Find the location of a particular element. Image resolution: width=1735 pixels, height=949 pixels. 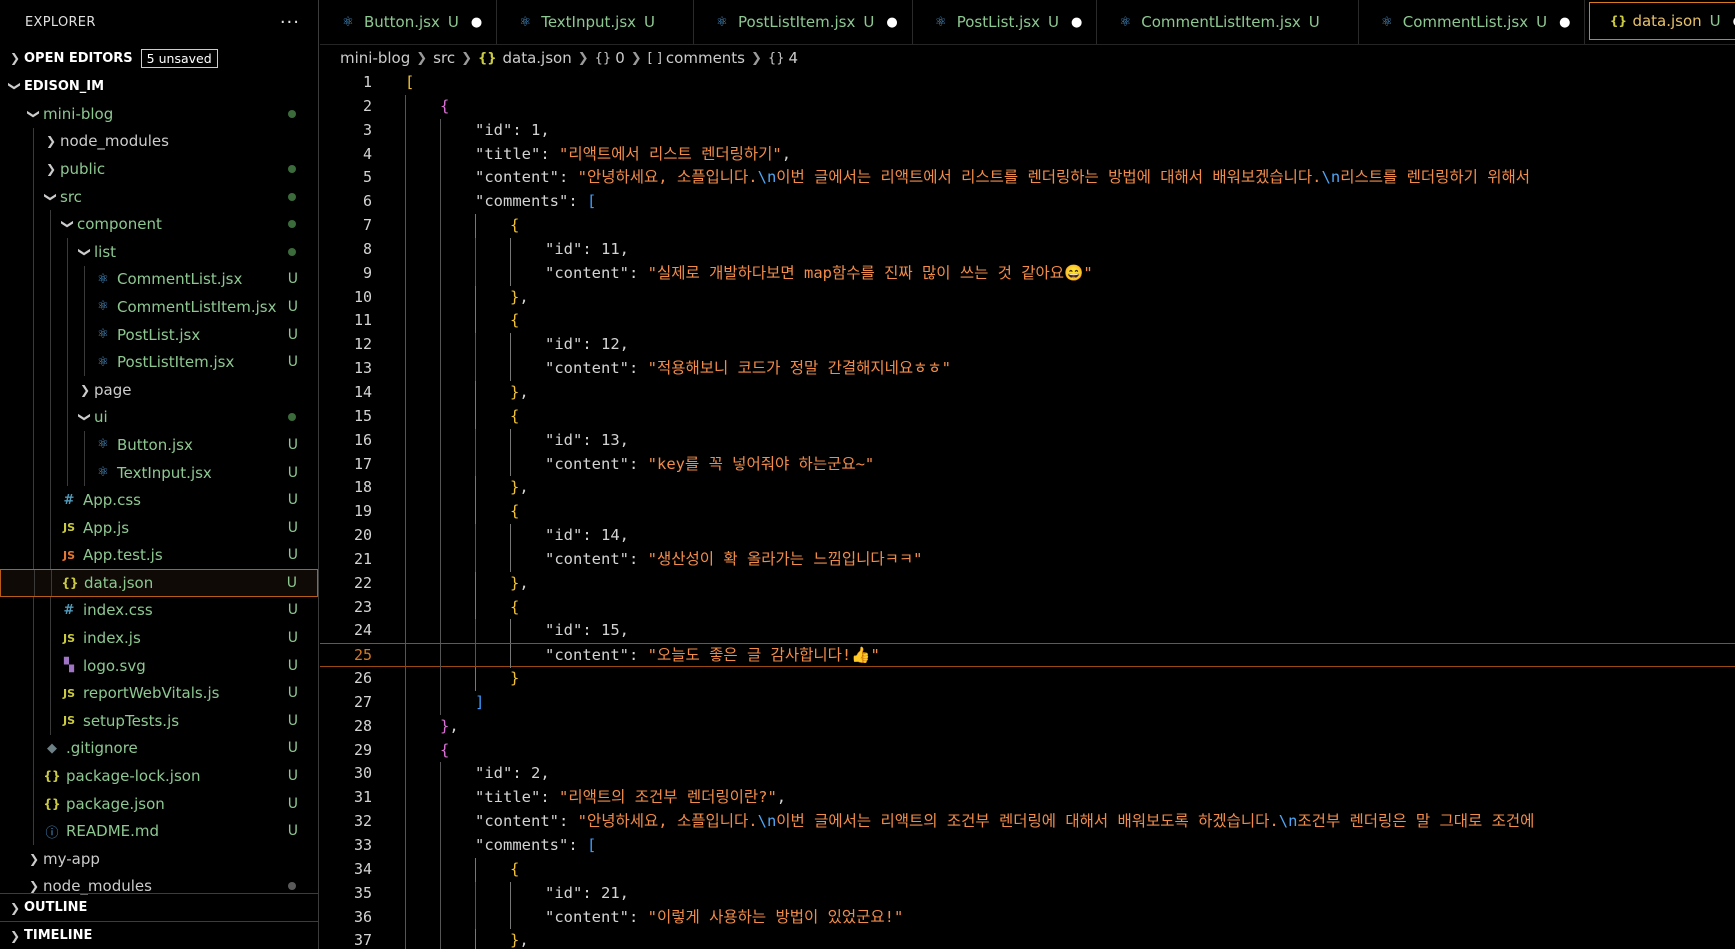

tree-item: ⚛ PostListItem.jsx U is located at coordinates (159, 362).